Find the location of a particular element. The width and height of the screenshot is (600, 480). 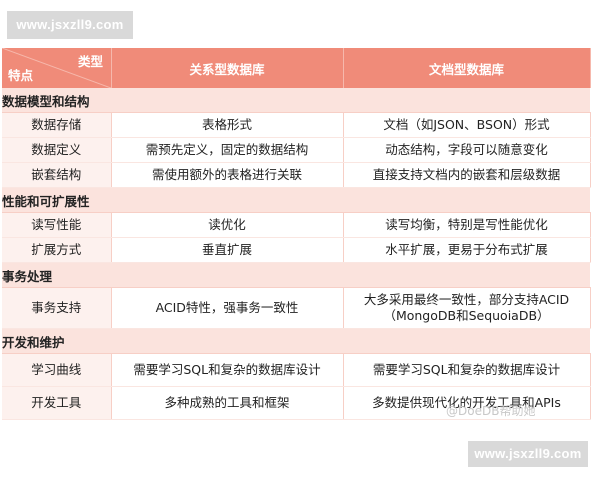

relational-cell: 垂直扩展 is located at coordinates (227, 250).